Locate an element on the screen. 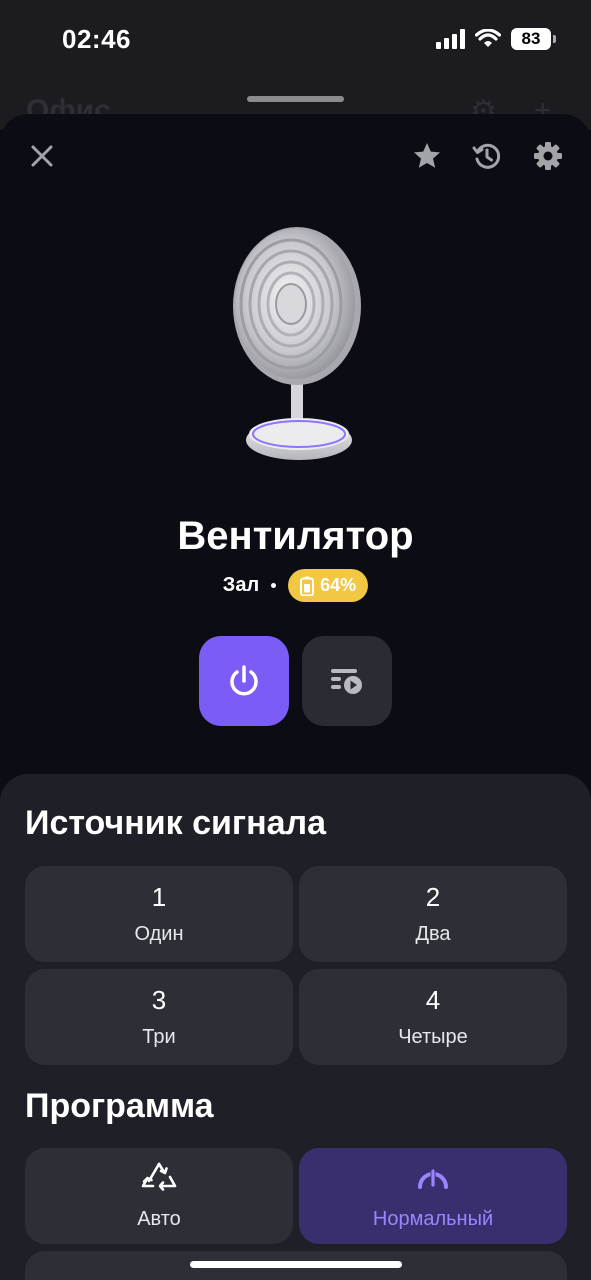 Image resolution: width=591 pixels, height=1280 pixels. option-number: 4 is located at coordinates (433, 1000).